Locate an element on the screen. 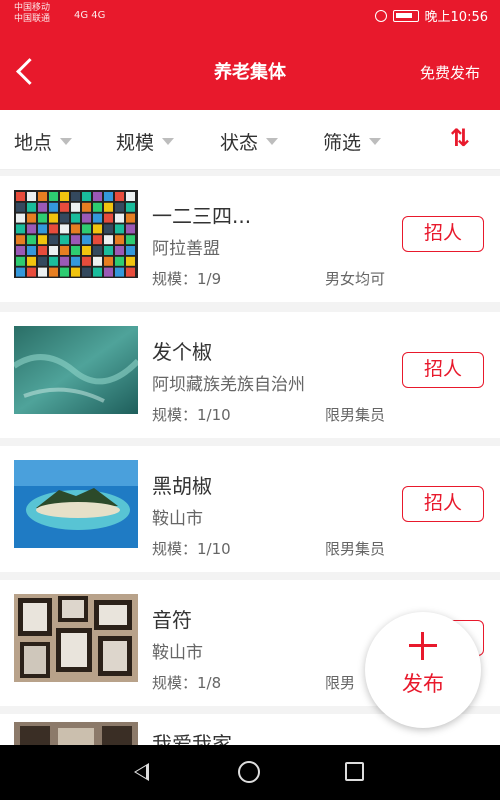  filter-more: 筛选 is located at coordinates (352, 141).